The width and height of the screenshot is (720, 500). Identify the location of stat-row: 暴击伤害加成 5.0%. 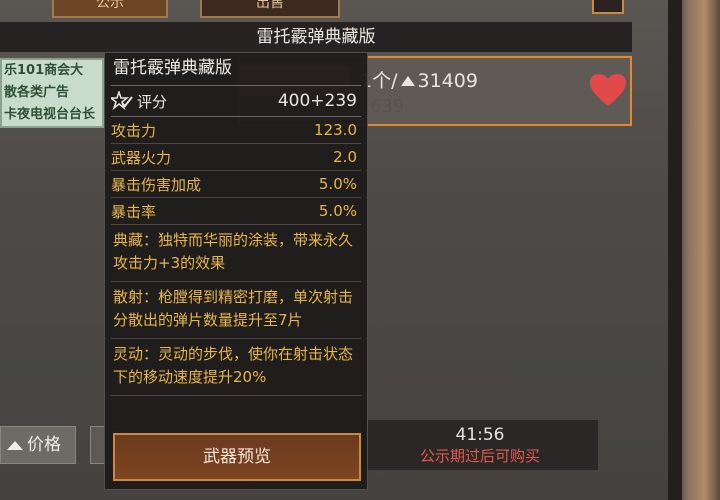
(236, 184).